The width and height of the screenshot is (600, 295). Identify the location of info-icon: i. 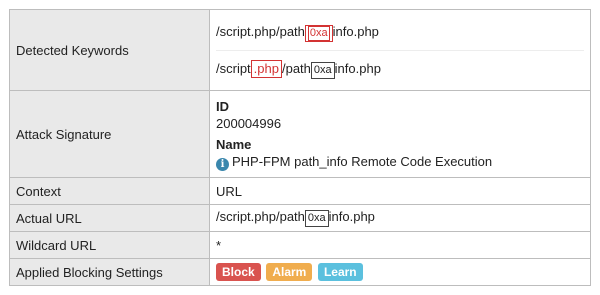
(222, 164).